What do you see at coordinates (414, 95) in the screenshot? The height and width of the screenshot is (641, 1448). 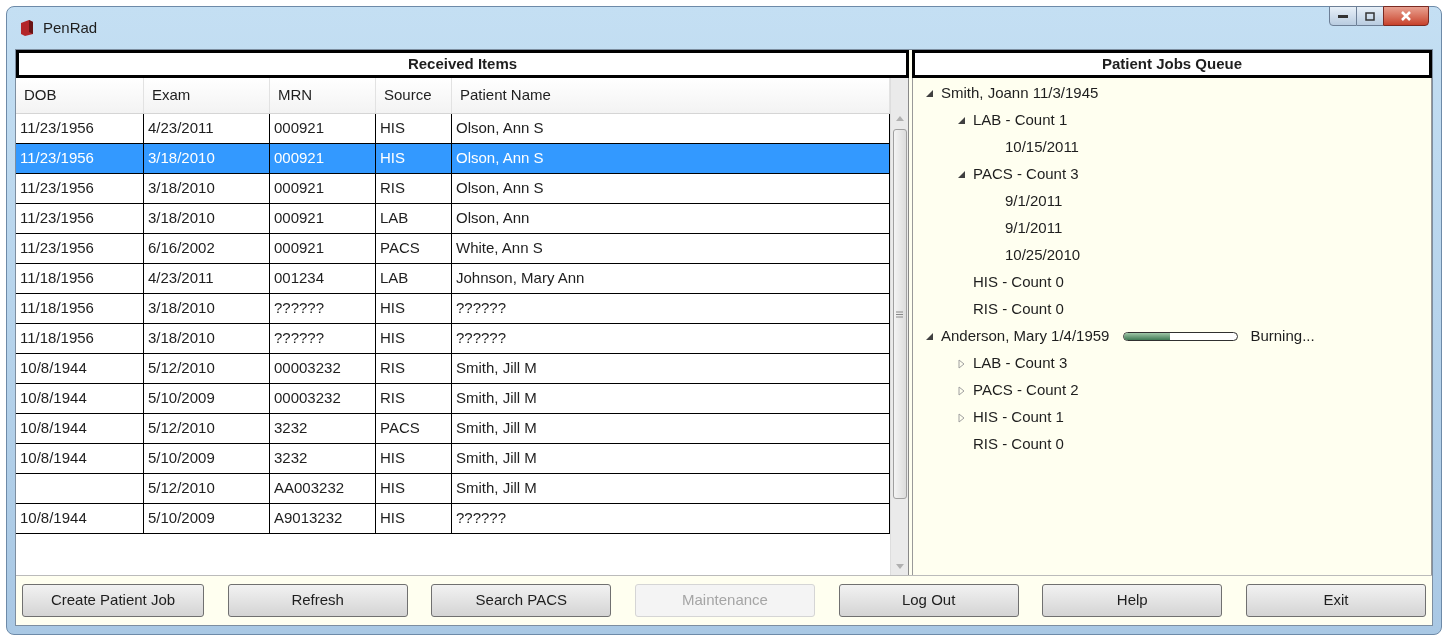 I see `column-header: Source` at bounding box center [414, 95].